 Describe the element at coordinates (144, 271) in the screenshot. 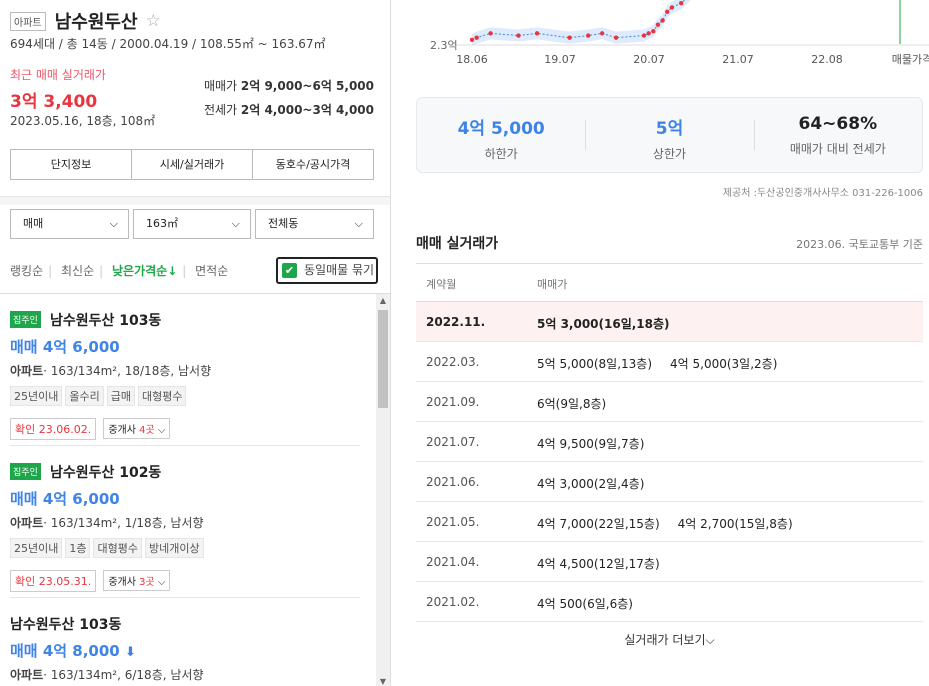

I see `sort-low-price: 낮은가격순↓` at that location.